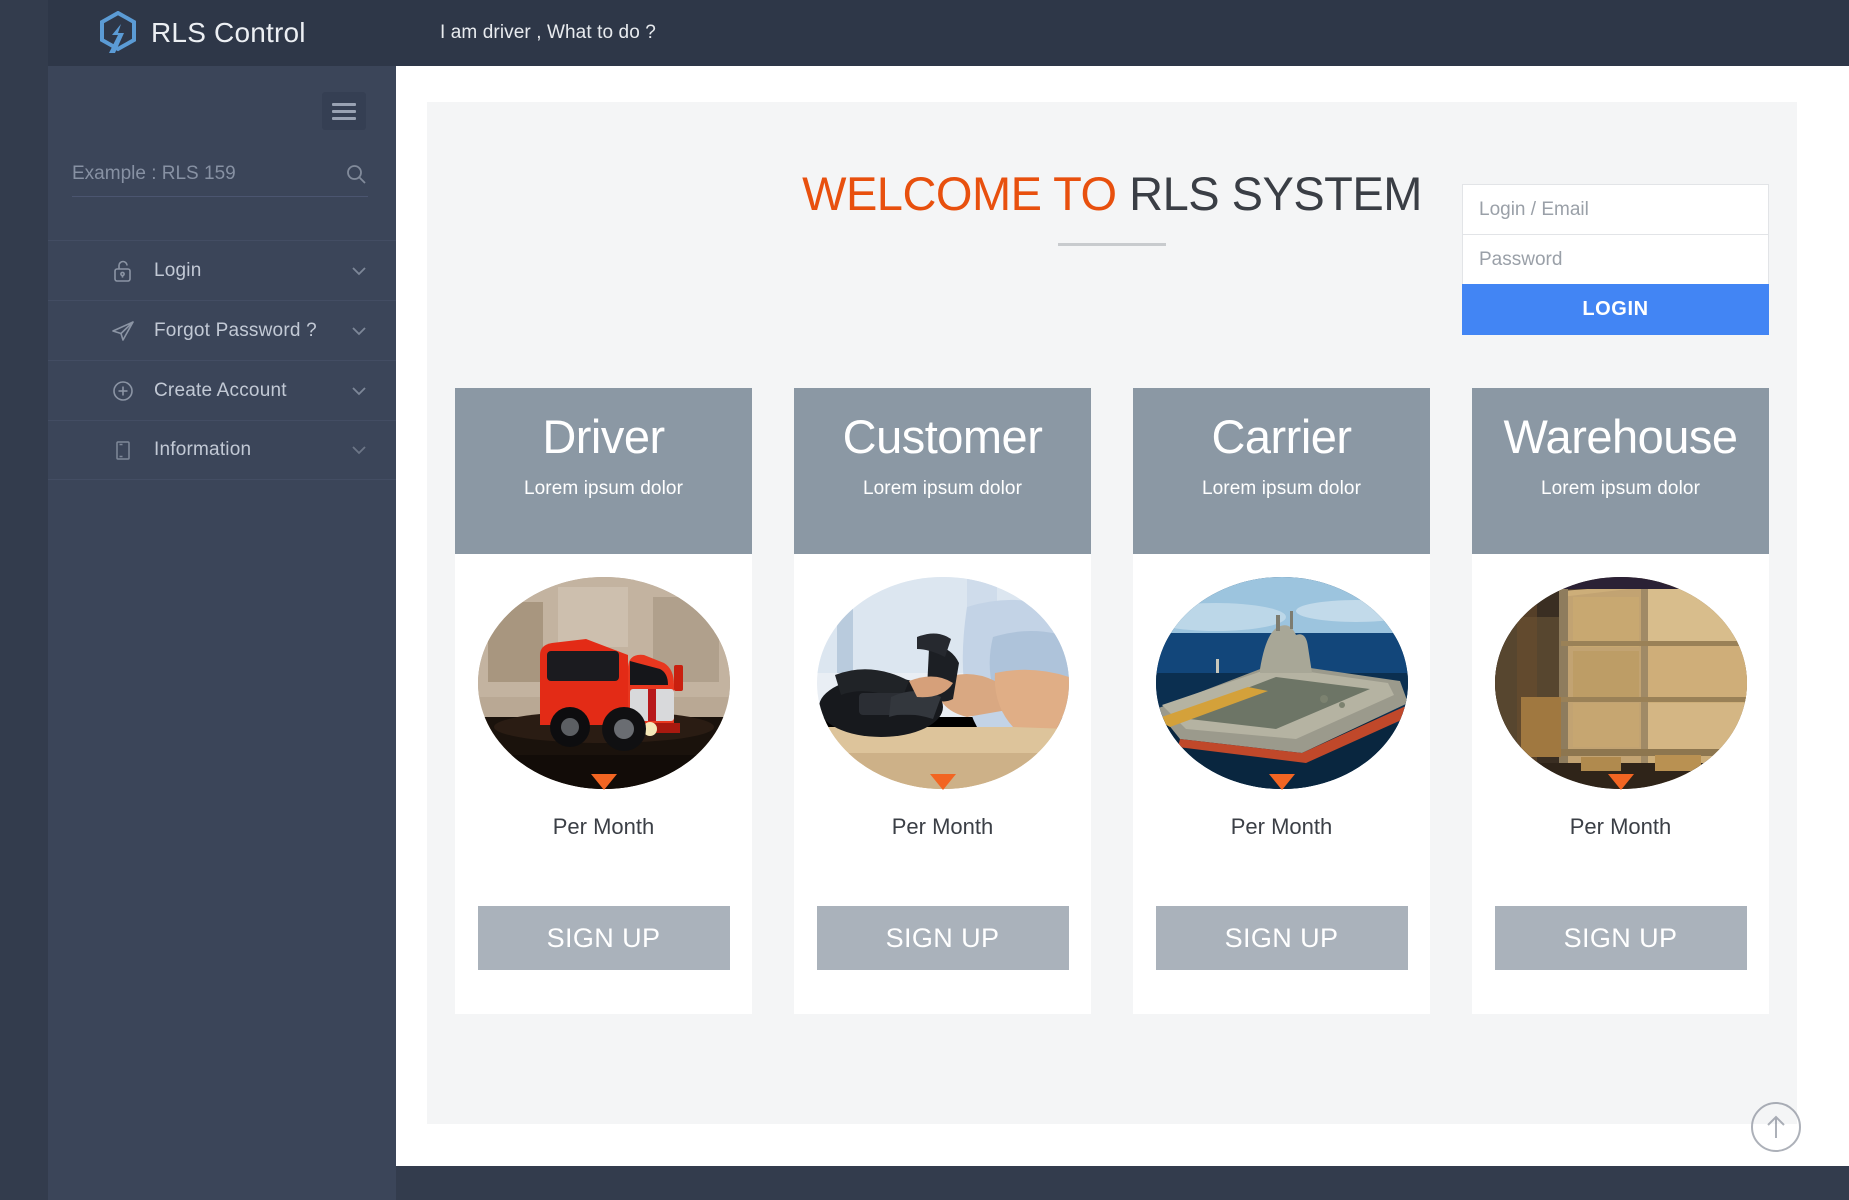 Image resolution: width=1849 pixels, height=1200 pixels. I want to click on login-form: LOGIN, so click(1615, 259).